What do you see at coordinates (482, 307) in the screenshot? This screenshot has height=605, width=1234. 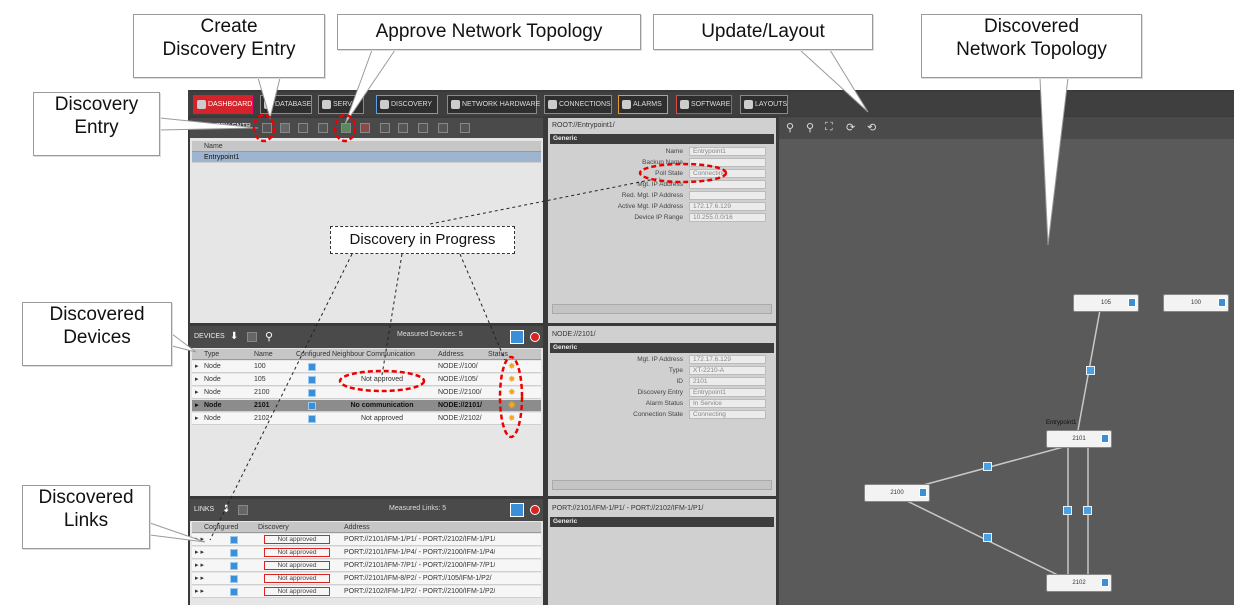 I see `progress-line-status` at bounding box center [482, 307].